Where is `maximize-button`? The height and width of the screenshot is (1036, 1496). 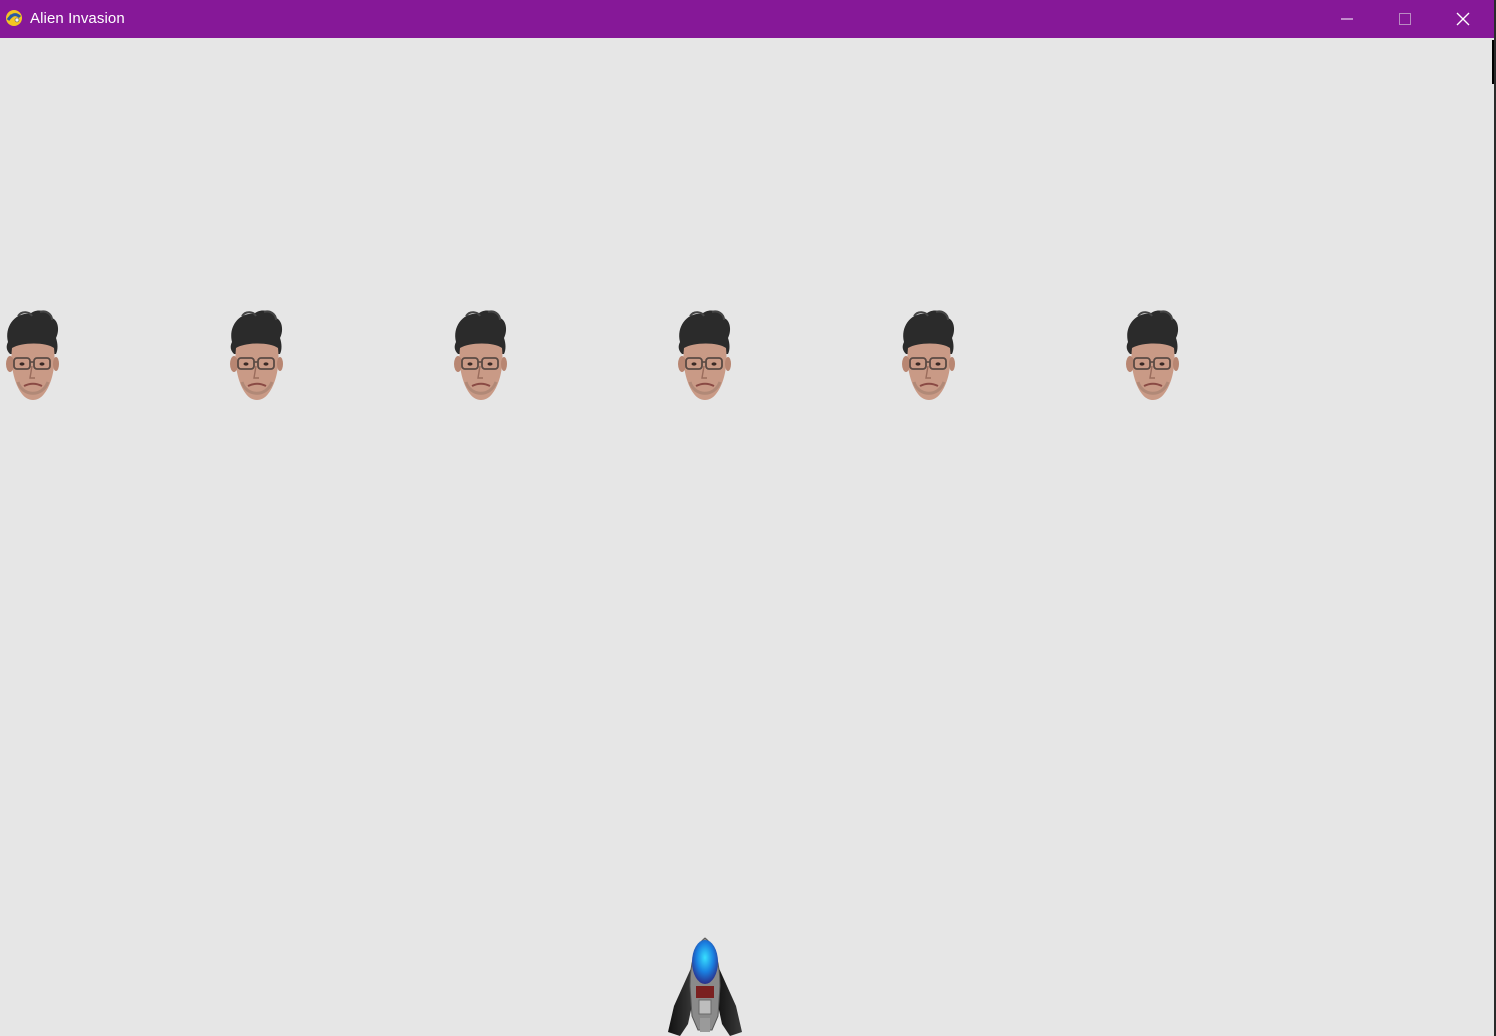
maximize-button is located at coordinates (1405, 19).